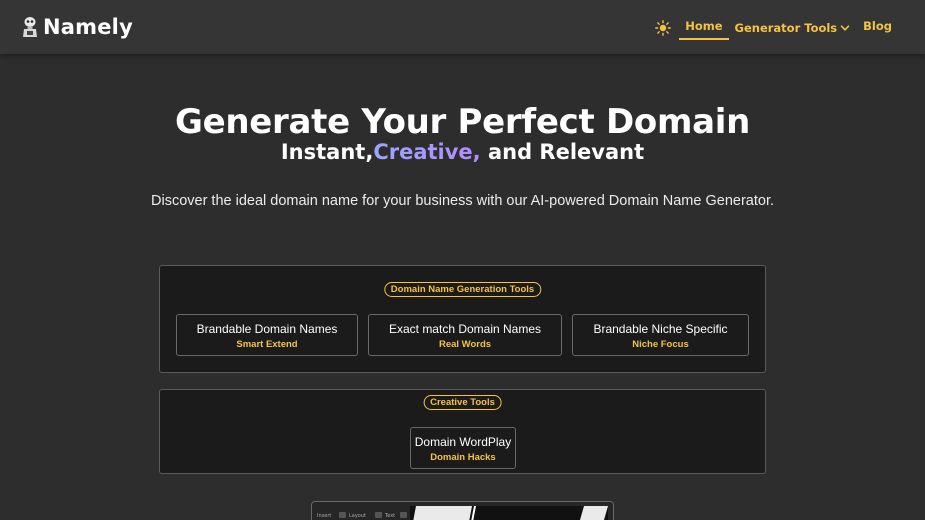  Describe the element at coordinates (462, 27) in the screenshot. I see `site-header: Namely Home Generator Tools Blog` at that location.